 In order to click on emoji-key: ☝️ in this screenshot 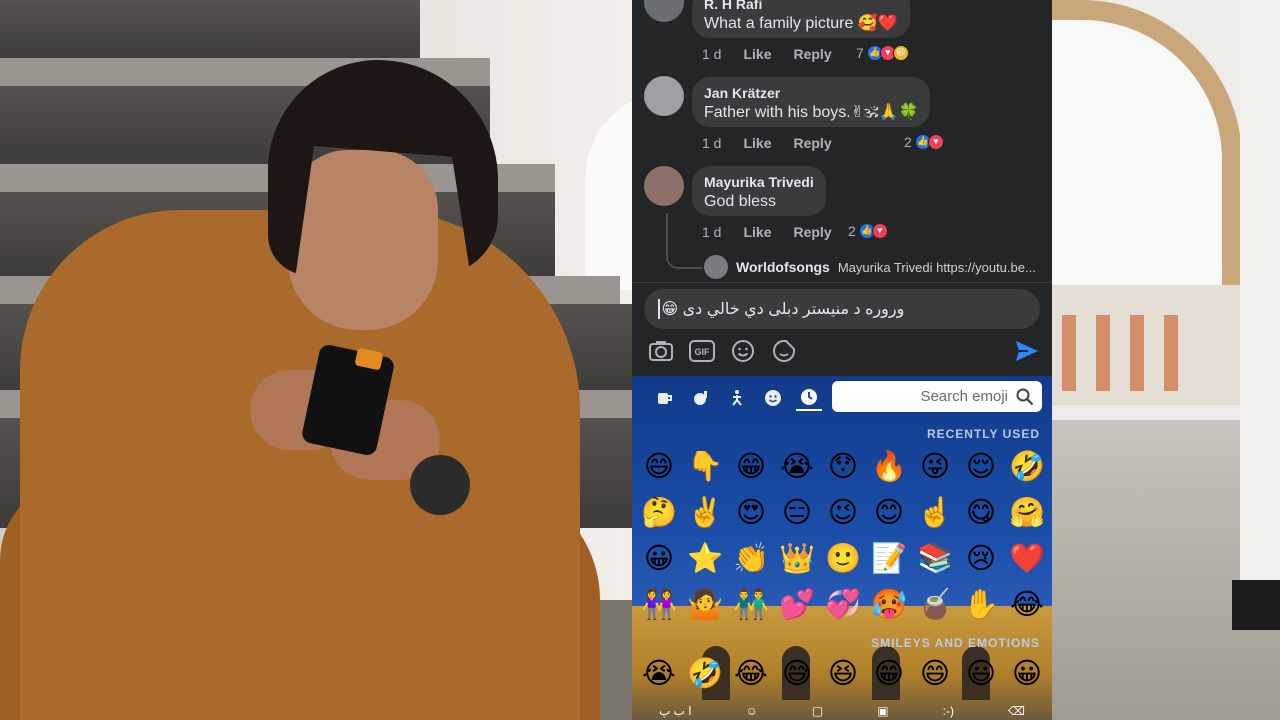, I will do `click(935, 512)`.